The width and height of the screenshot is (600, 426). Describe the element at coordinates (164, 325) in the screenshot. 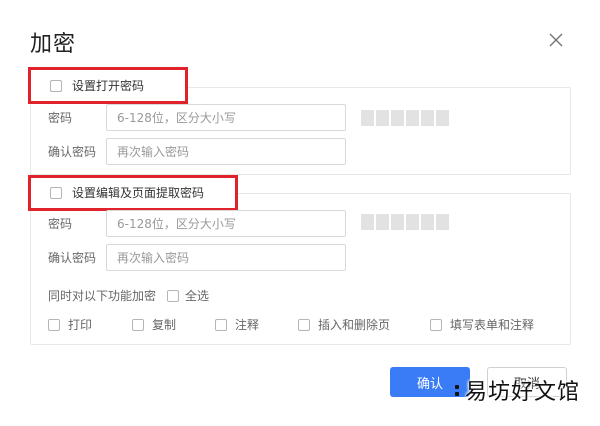

I see `copy-label: 复制` at that location.